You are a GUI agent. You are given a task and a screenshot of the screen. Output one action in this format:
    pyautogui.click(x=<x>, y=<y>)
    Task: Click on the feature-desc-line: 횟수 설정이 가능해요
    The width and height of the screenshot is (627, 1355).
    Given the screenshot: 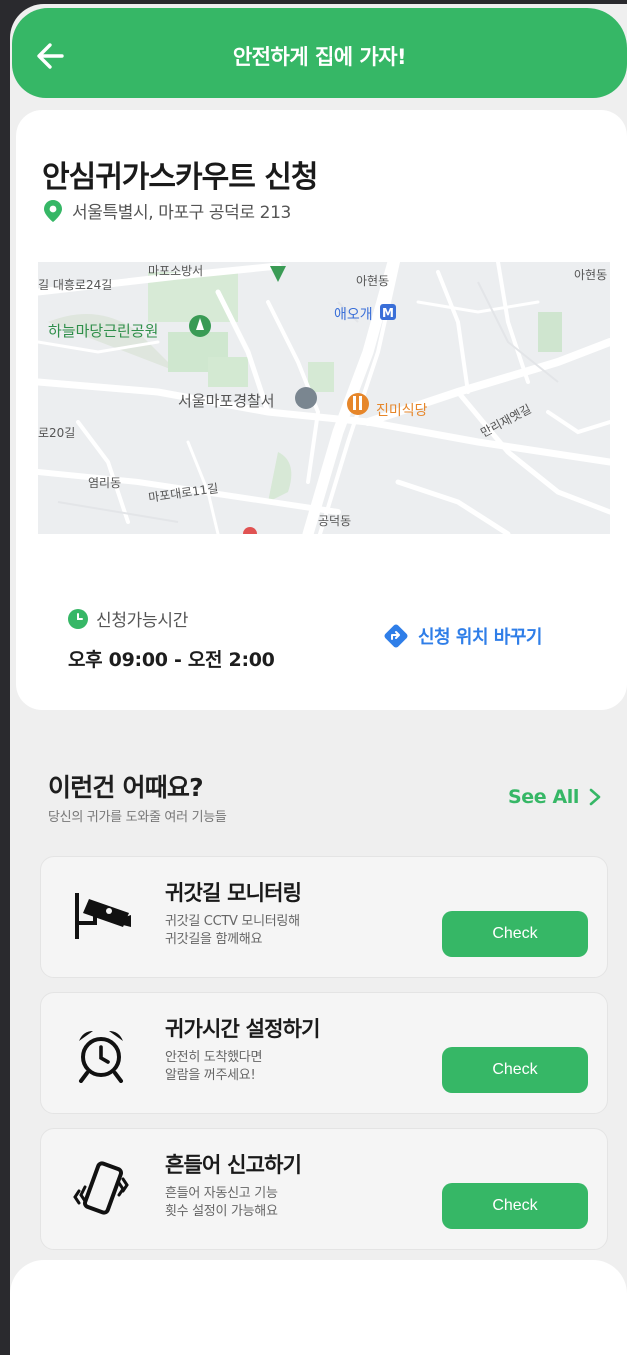 What is the action you would take?
    pyautogui.click(x=221, y=1211)
    